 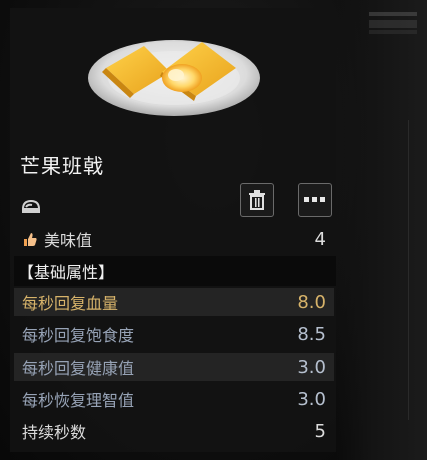 I want to click on delete-button, so click(x=257, y=200).